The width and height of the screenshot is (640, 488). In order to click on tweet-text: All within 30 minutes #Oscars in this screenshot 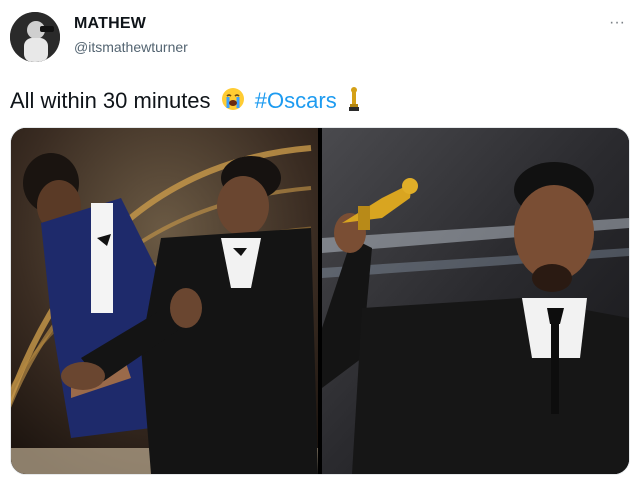, I will do `click(187, 102)`.